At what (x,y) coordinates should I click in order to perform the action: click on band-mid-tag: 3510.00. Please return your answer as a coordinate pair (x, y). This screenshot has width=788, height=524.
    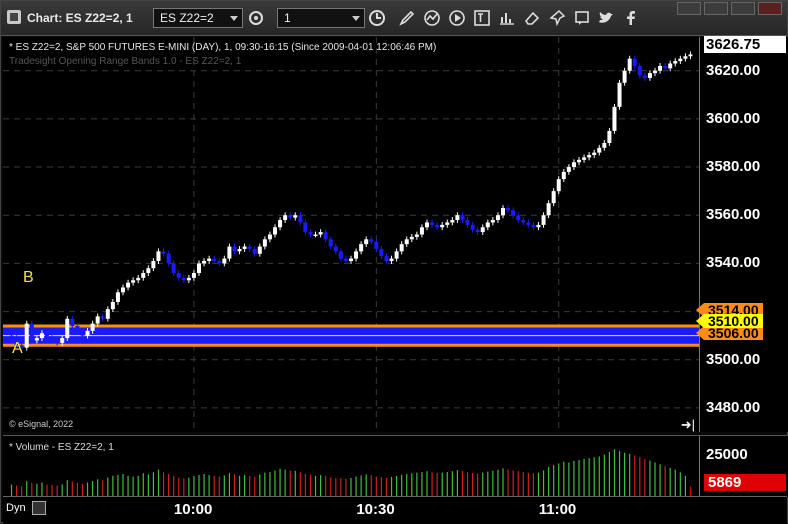
    Looking at the image, I should click on (729, 321).